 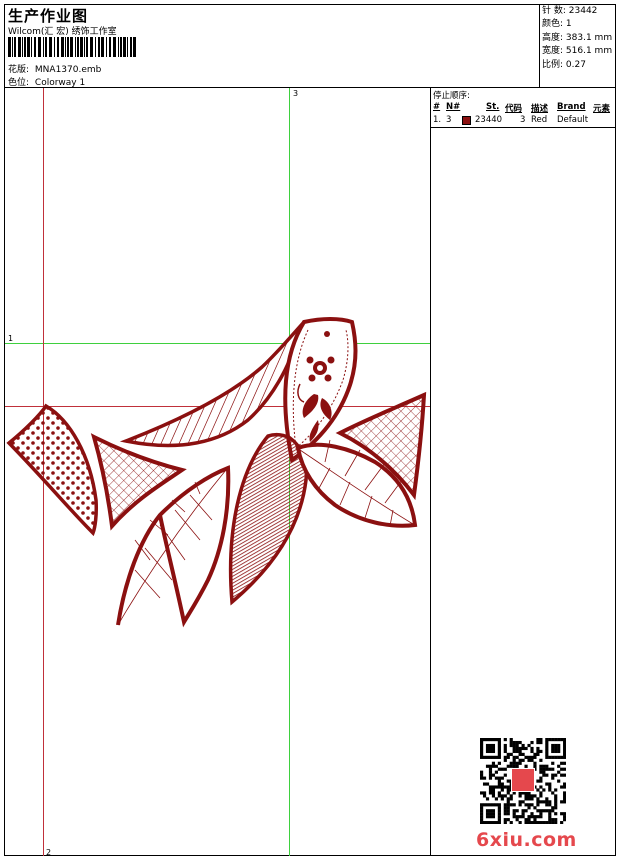 I want to click on stop-sequence-title: 停止顺序:, so click(x=451, y=96).